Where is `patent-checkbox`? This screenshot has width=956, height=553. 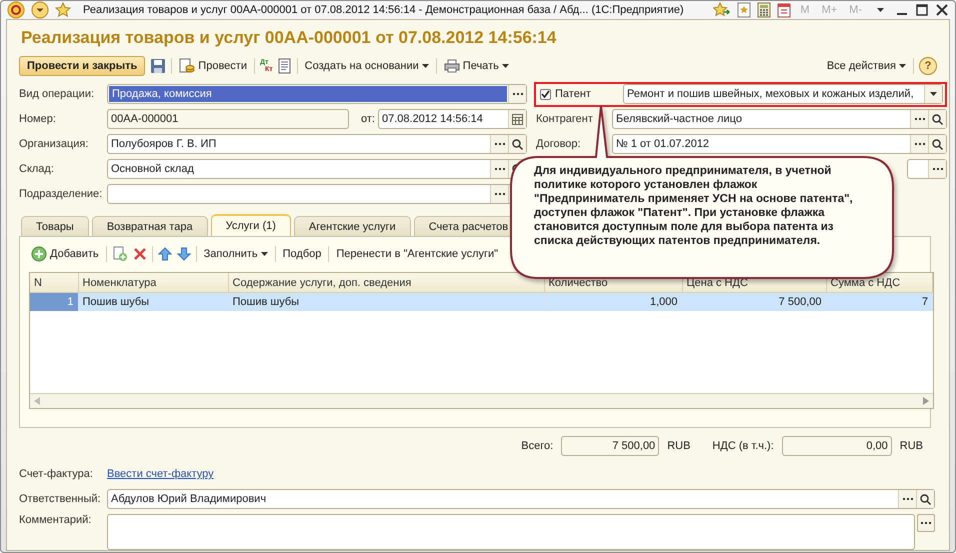
patent-checkbox is located at coordinates (545, 94).